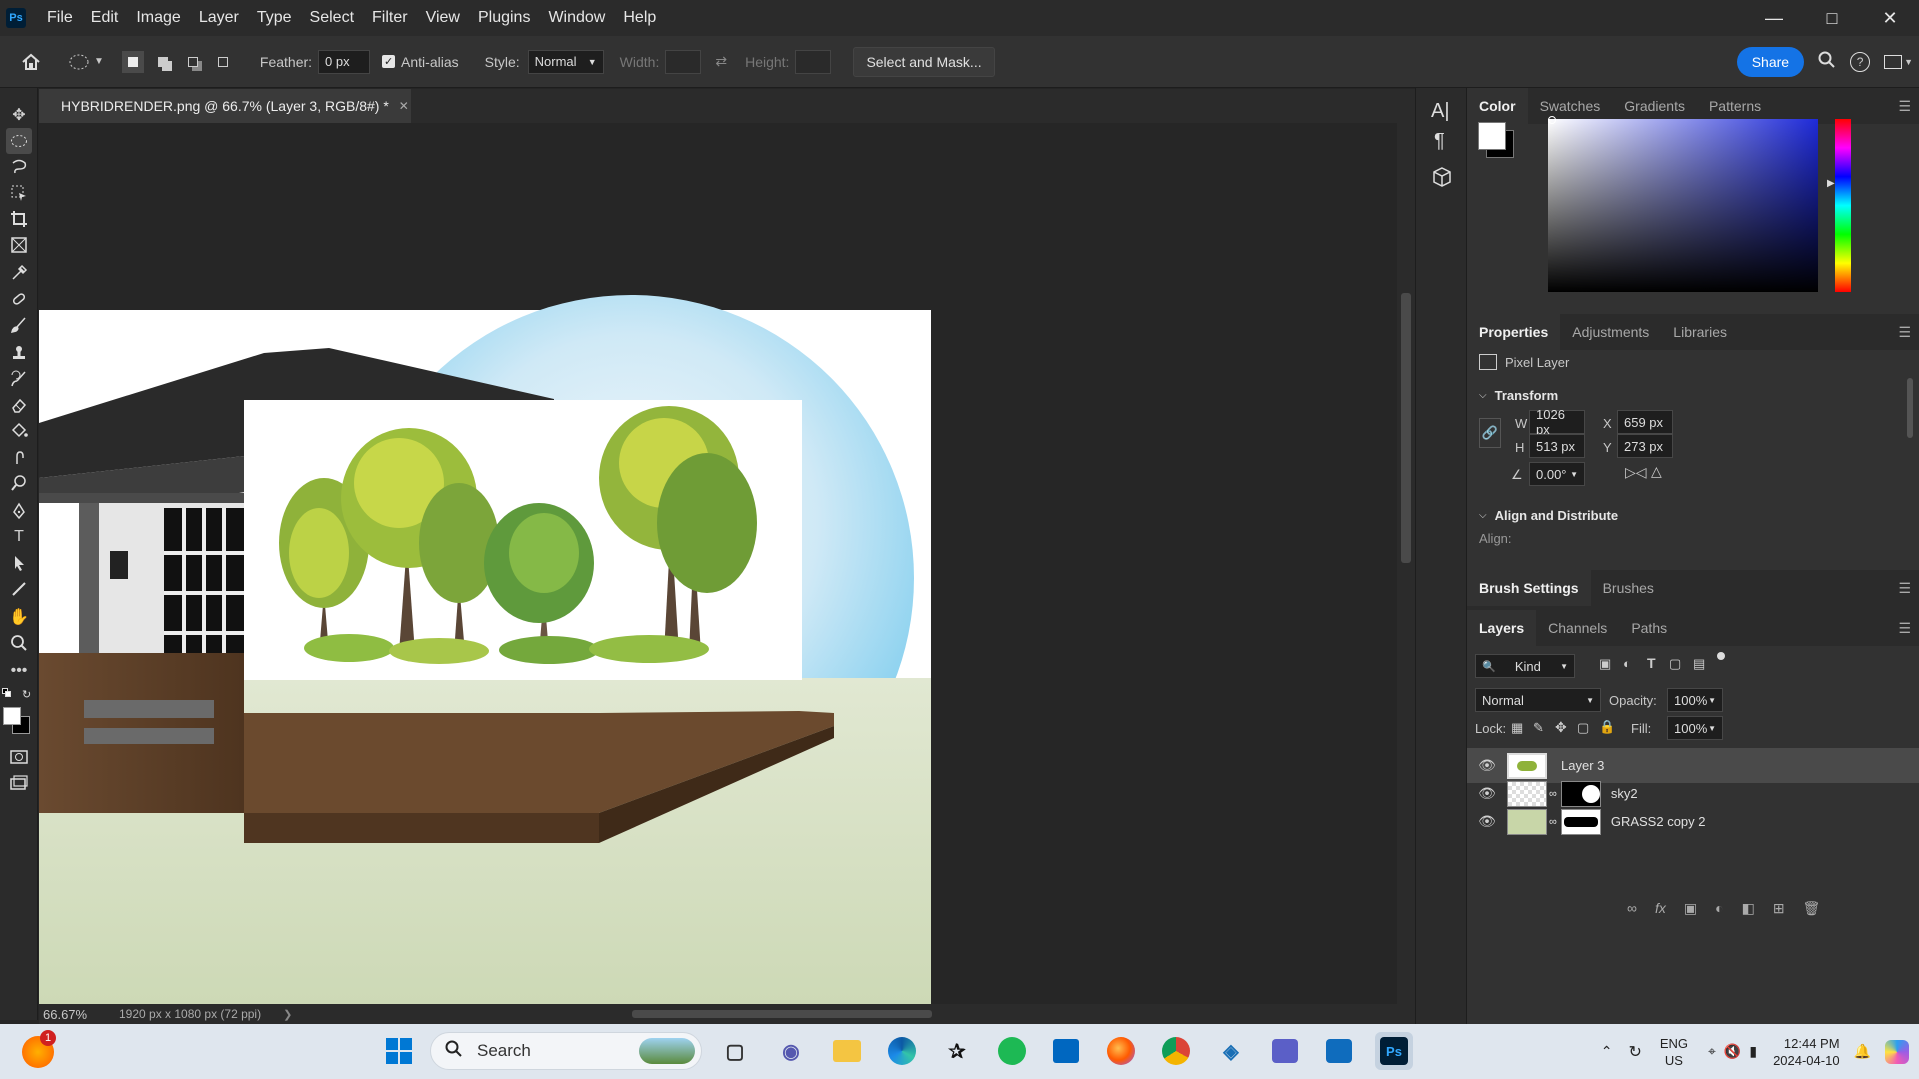  Describe the element at coordinates (1748, 908) in the screenshot. I see `new-group-icon: ◧` at that location.